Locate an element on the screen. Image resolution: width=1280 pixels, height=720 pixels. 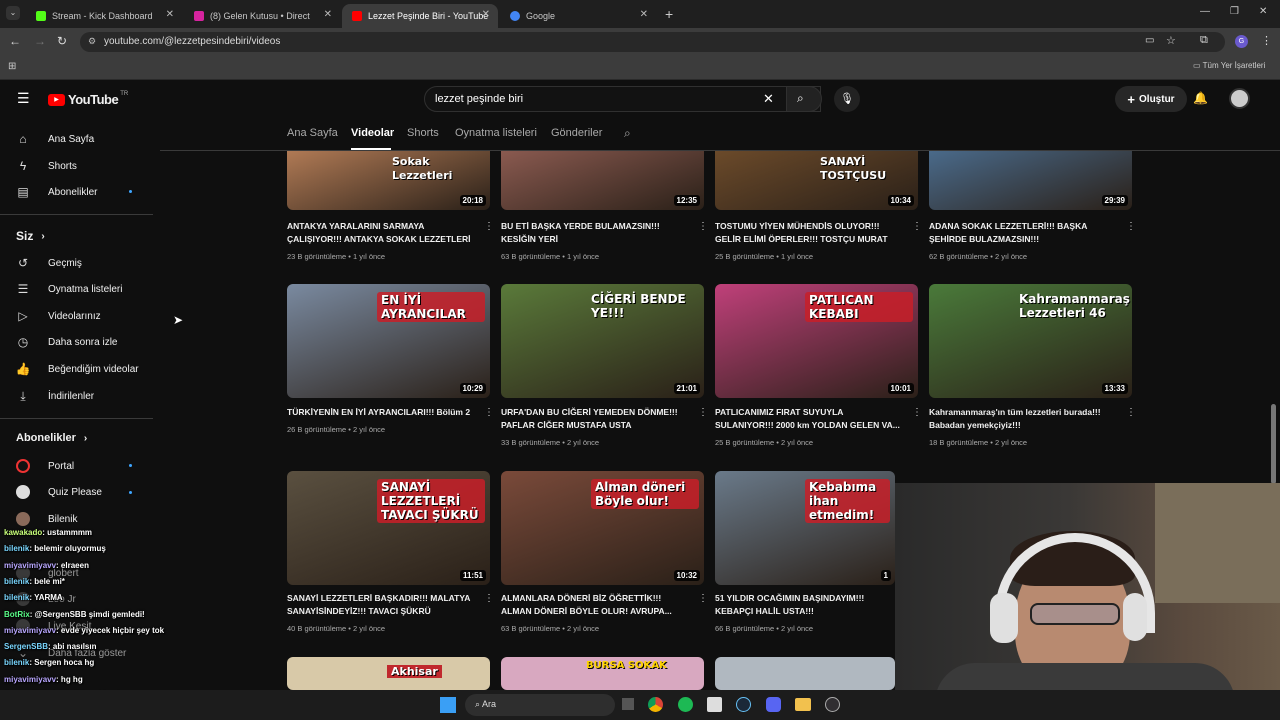
tab-posts: Gönderiler is located at coordinates (576, 133).